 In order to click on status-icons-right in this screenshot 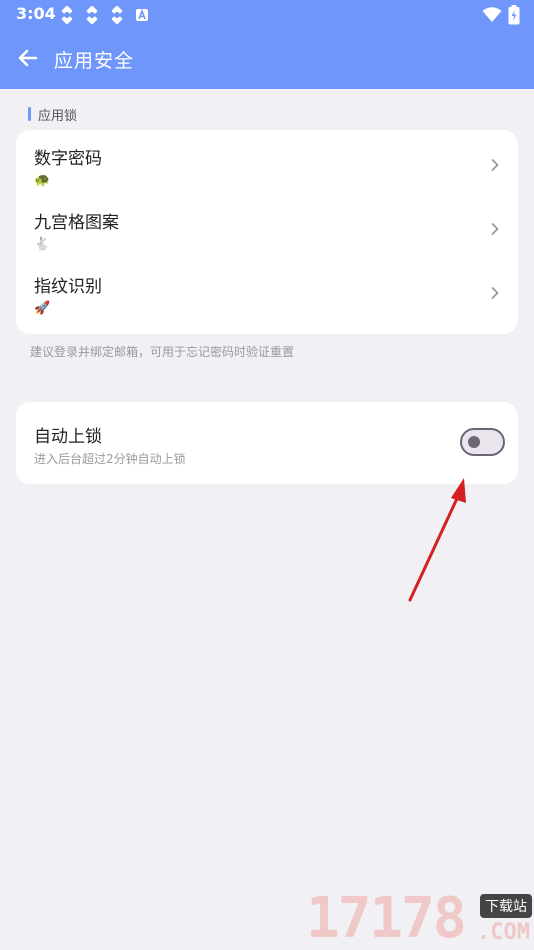, I will do `click(501, 15)`.